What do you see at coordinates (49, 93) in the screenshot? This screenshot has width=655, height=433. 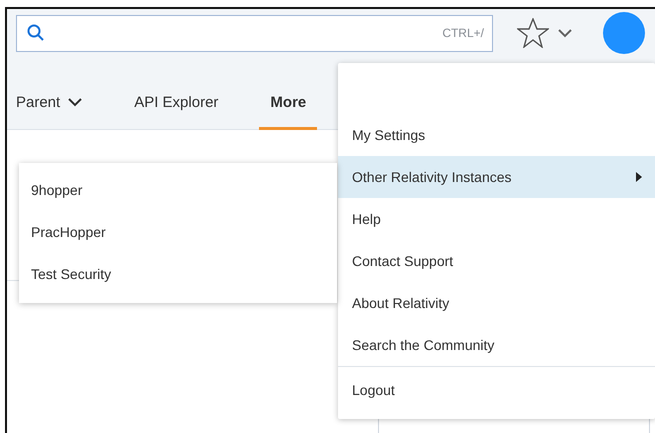 I see `nav-tab: Parent` at bounding box center [49, 93].